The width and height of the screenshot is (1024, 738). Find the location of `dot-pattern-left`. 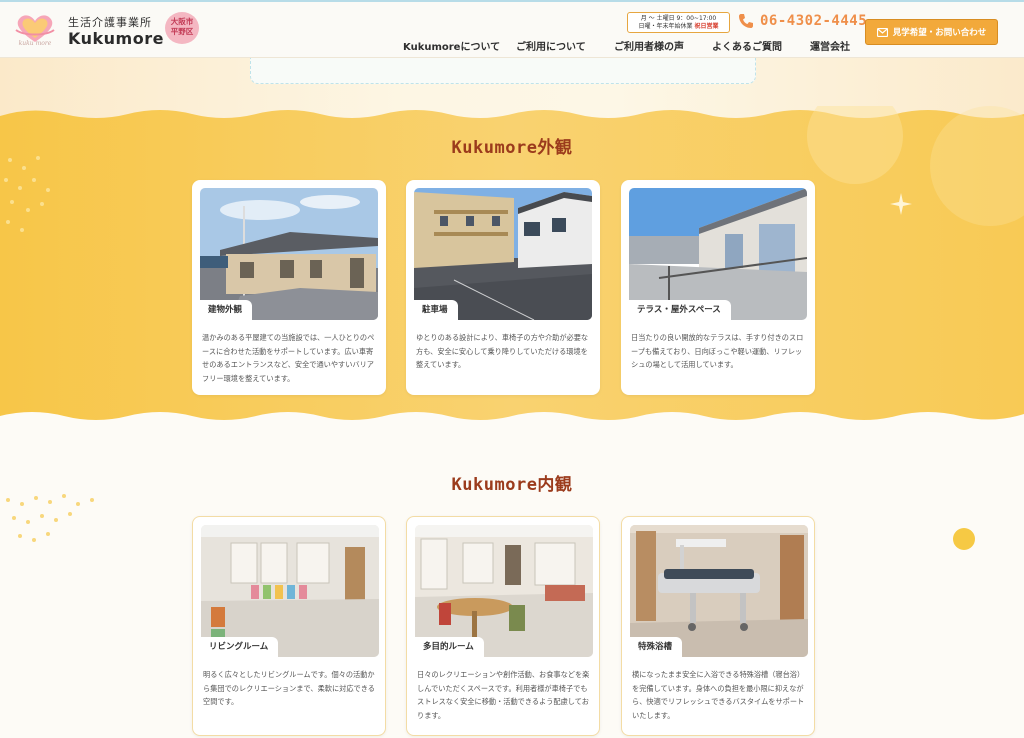

dot-pattern-left is located at coordinates (27, 194).